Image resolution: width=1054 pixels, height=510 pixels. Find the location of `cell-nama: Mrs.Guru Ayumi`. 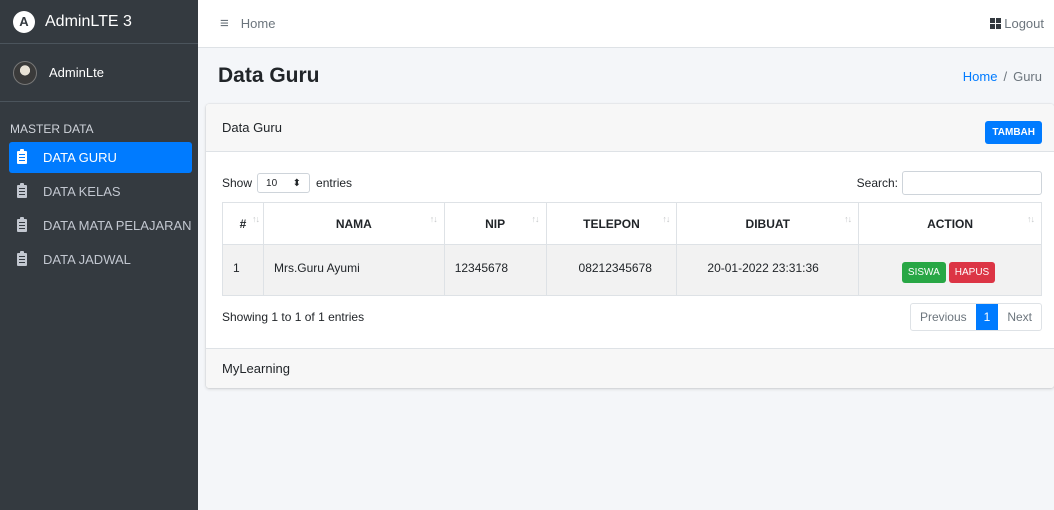

cell-nama: Mrs.Guru Ayumi is located at coordinates (353, 270).